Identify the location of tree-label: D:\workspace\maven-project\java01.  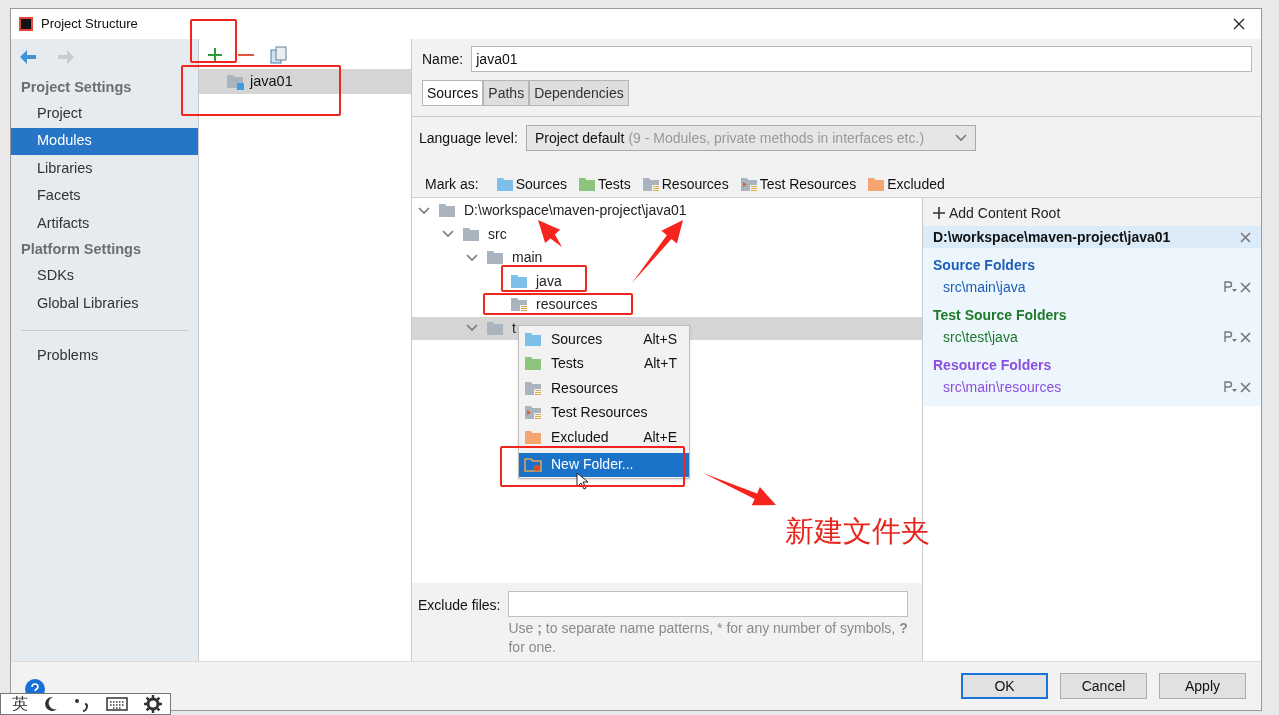
(575, 211).